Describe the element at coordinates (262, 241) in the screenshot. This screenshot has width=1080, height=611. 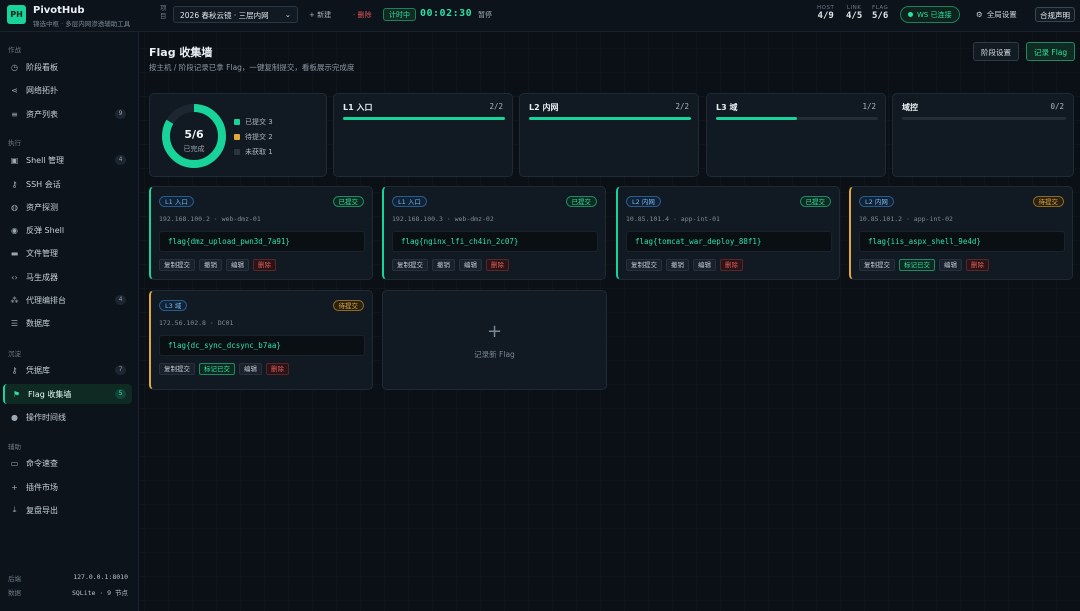
I see `flag-value: flag{dmz_upload_pwn3d_7a91}` at that location.